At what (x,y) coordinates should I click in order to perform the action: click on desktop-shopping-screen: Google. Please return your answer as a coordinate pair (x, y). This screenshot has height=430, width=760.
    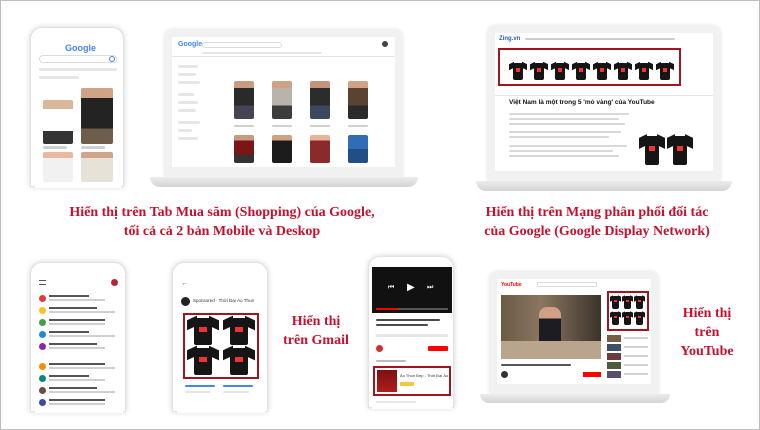
    Looking at the image, I should click on (283, 102).